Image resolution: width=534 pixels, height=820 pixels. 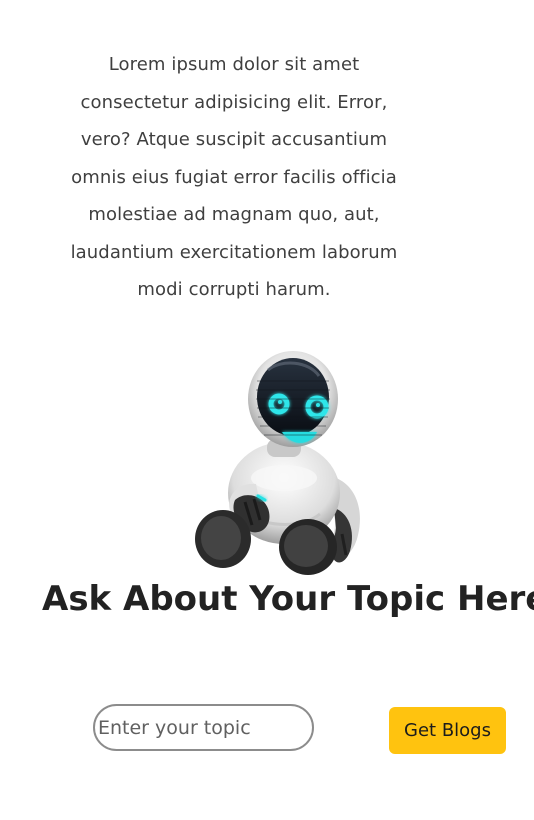 I want to click on topic-input, so click(x=203, y=727).